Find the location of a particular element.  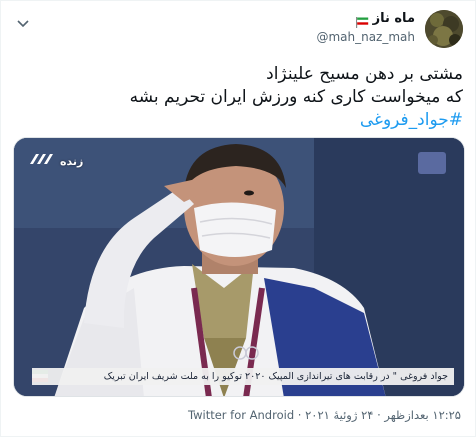

author-handle: @mah_naz_mah is located at coordinates (365, 37).